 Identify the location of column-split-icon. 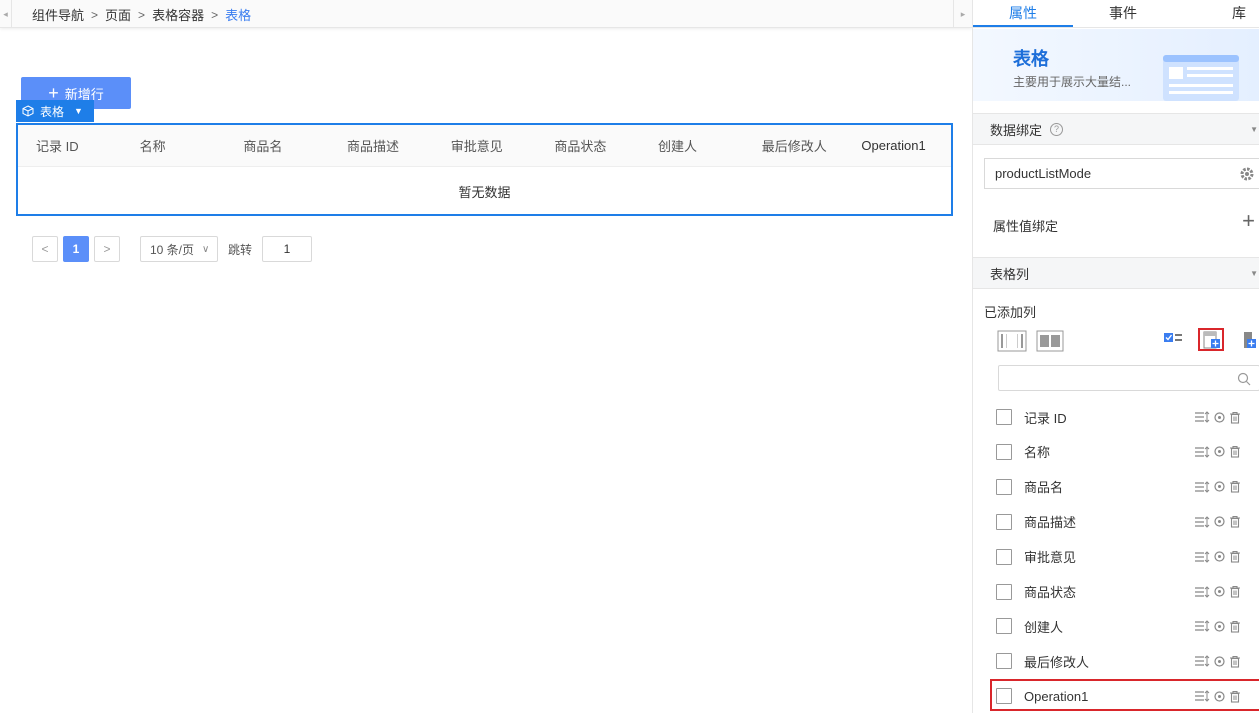
(1050, 341).